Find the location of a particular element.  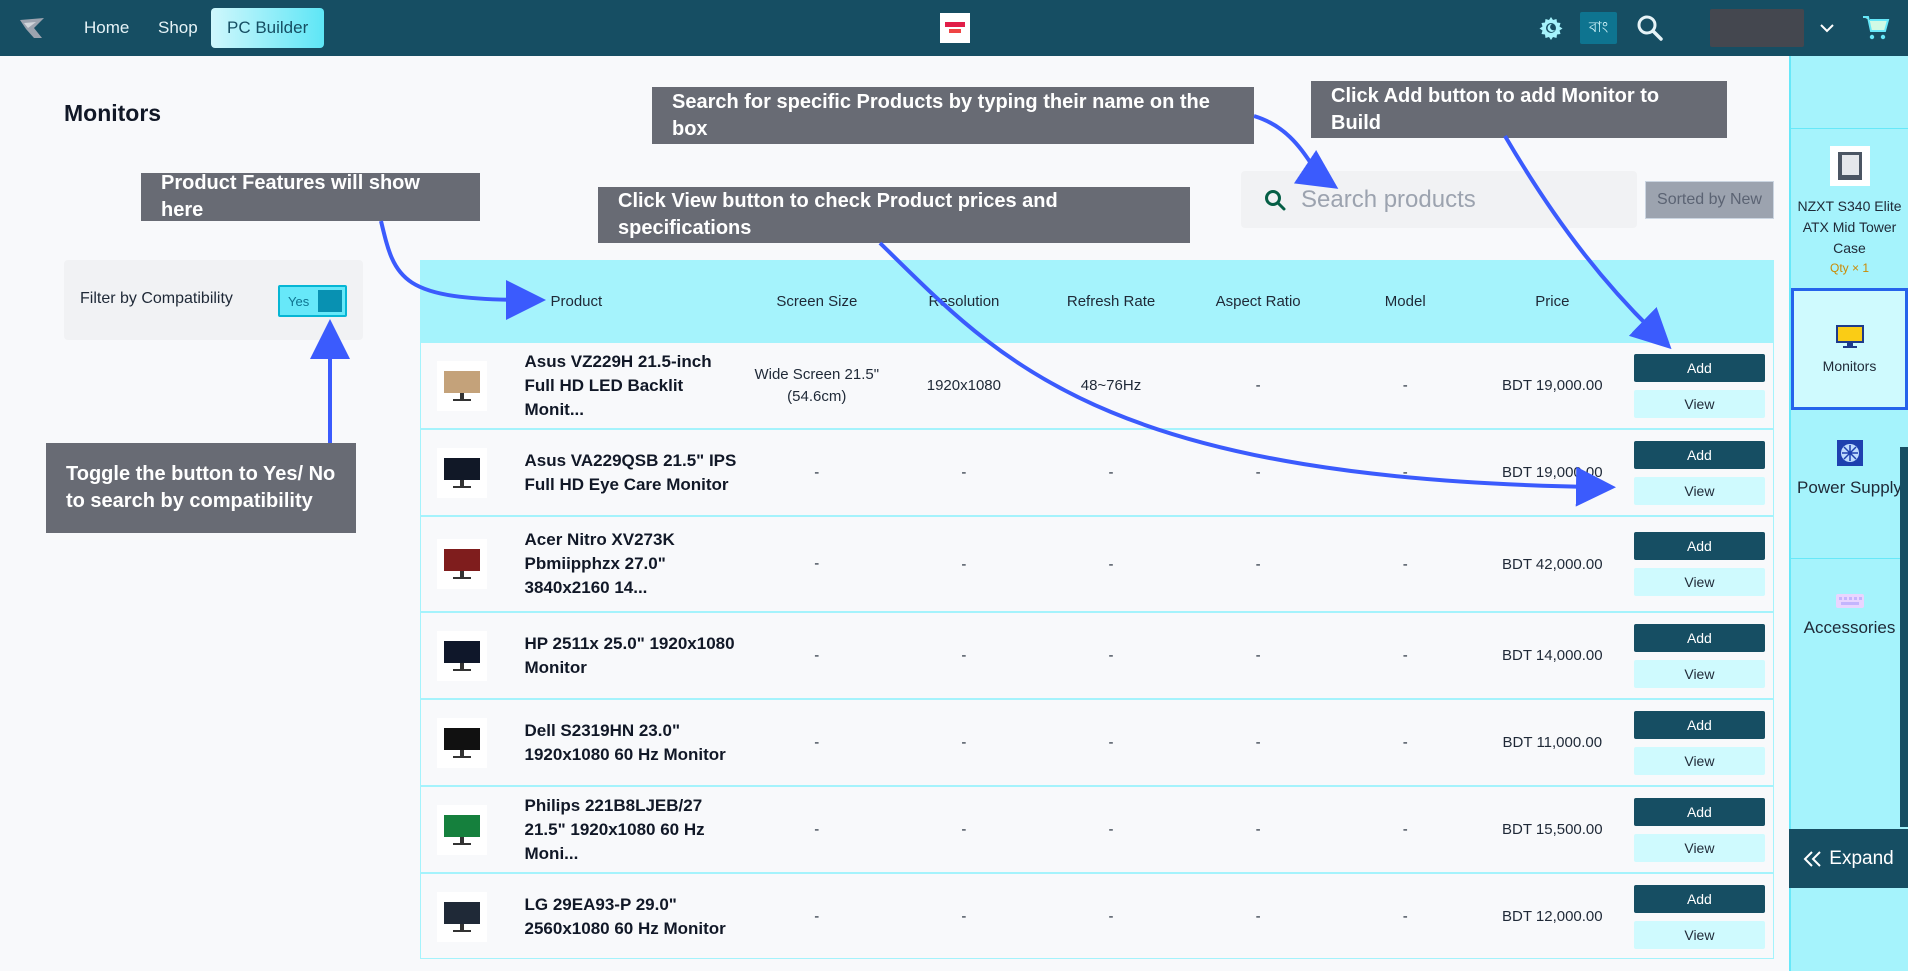

cart-icon is located at coordinates (1876, 28).